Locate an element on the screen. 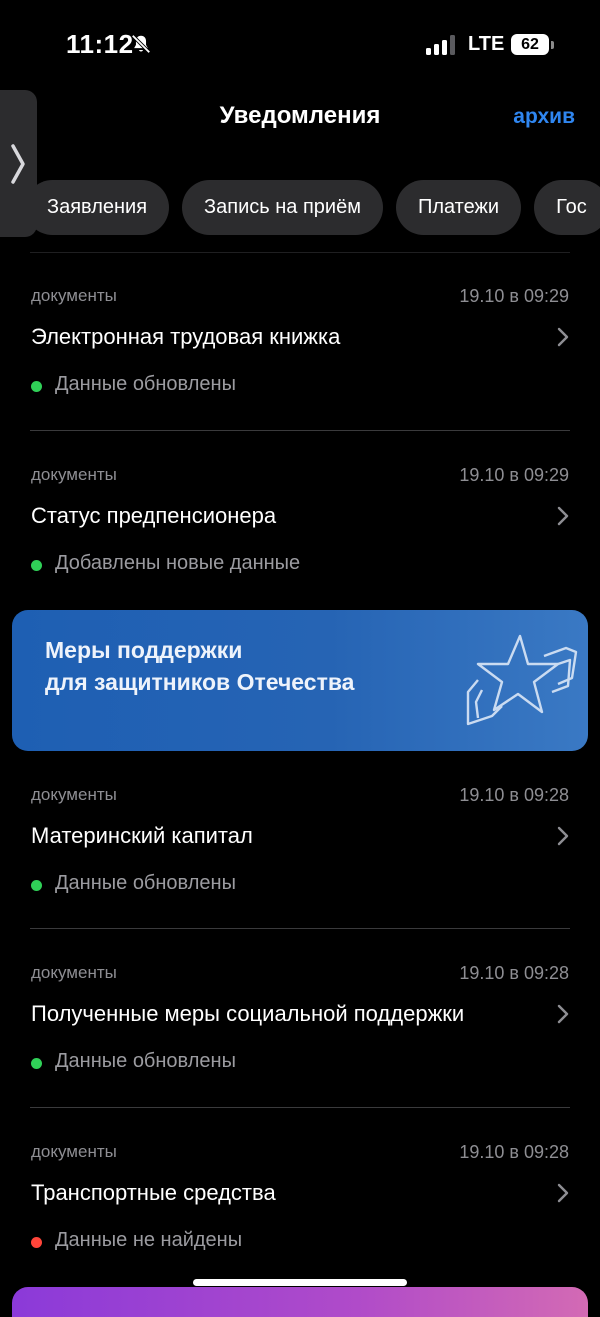  home-indicator is located at coordinates (300, 1282).